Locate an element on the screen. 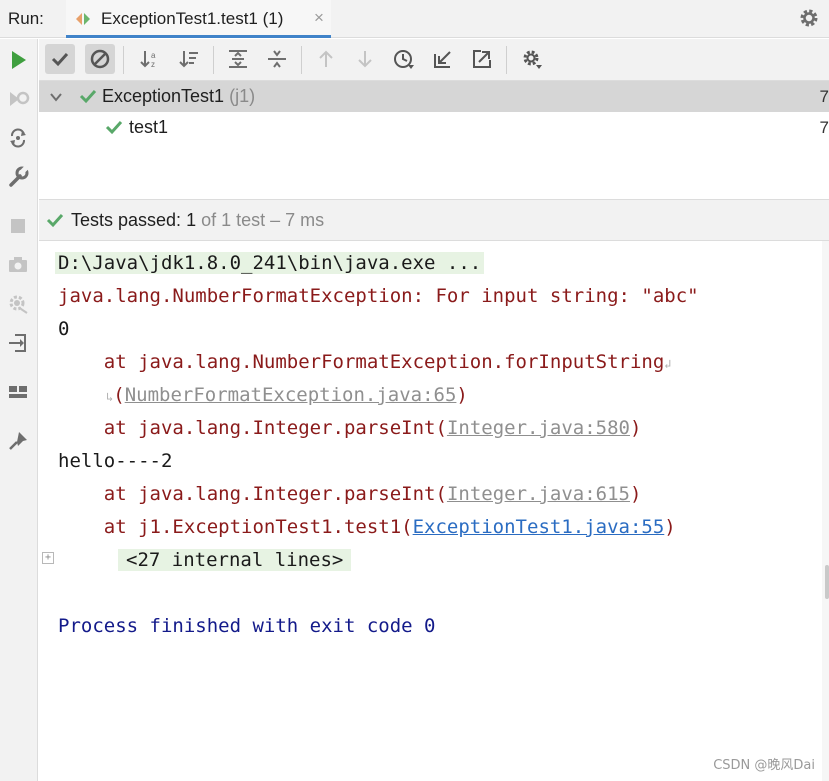  expand-all-icon is located at coordinates (238, 59).